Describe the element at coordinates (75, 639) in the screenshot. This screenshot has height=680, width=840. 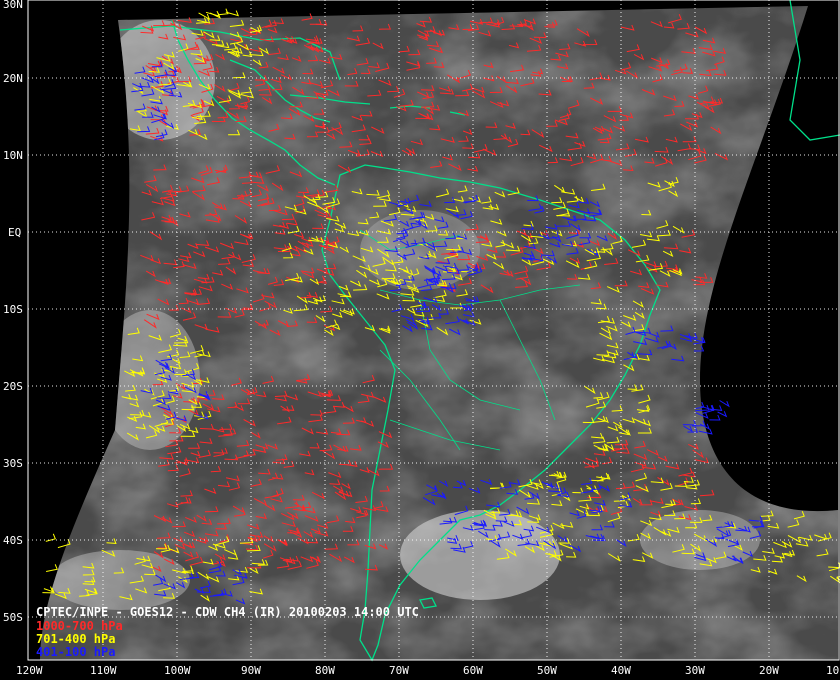
I see `legend-layer-mid: 701-400 hPa` at that location.